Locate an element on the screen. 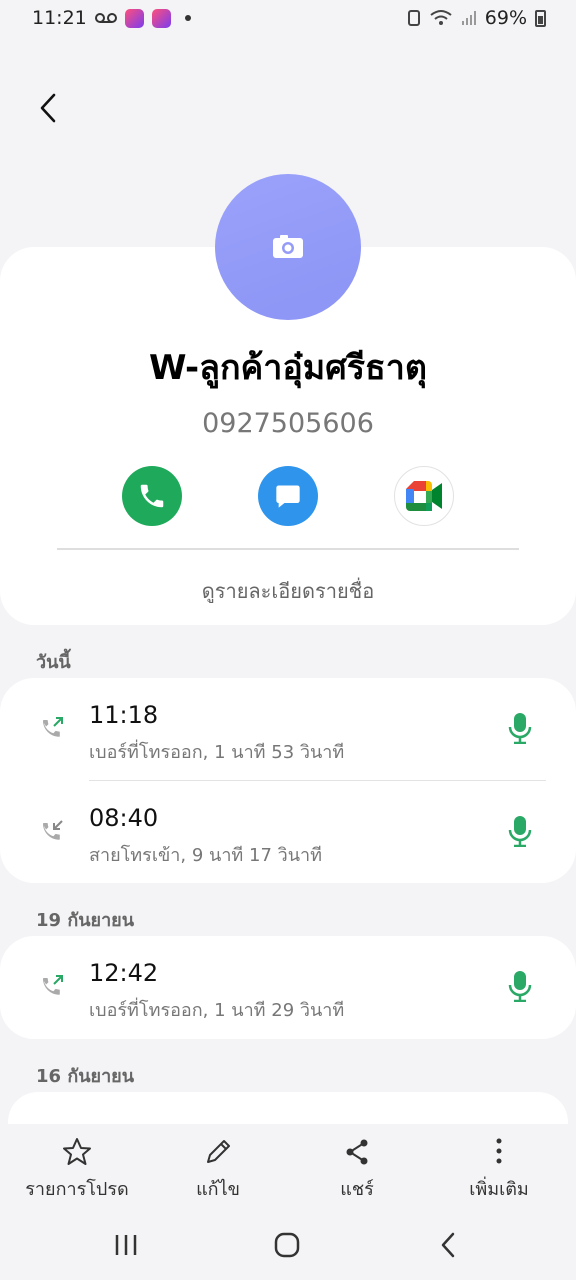 The width and height of the screenshot is (576, 1280). share-icon is located at coordinates (357, 1152).